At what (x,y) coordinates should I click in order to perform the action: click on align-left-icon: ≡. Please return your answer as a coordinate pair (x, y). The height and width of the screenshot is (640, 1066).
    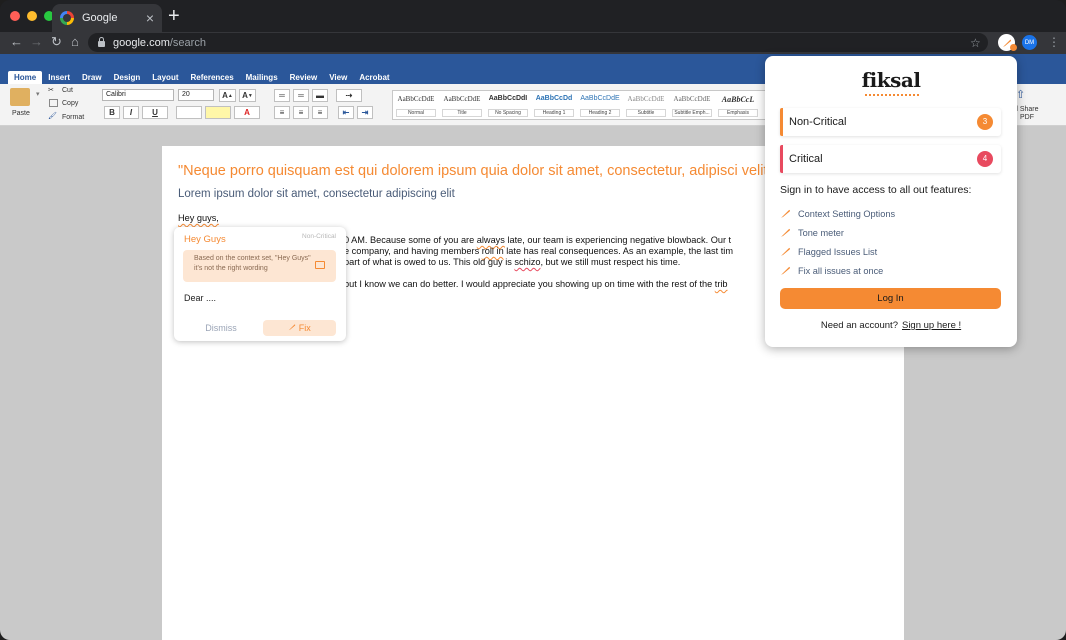
    Looking at the image, I should click on (282, 112).